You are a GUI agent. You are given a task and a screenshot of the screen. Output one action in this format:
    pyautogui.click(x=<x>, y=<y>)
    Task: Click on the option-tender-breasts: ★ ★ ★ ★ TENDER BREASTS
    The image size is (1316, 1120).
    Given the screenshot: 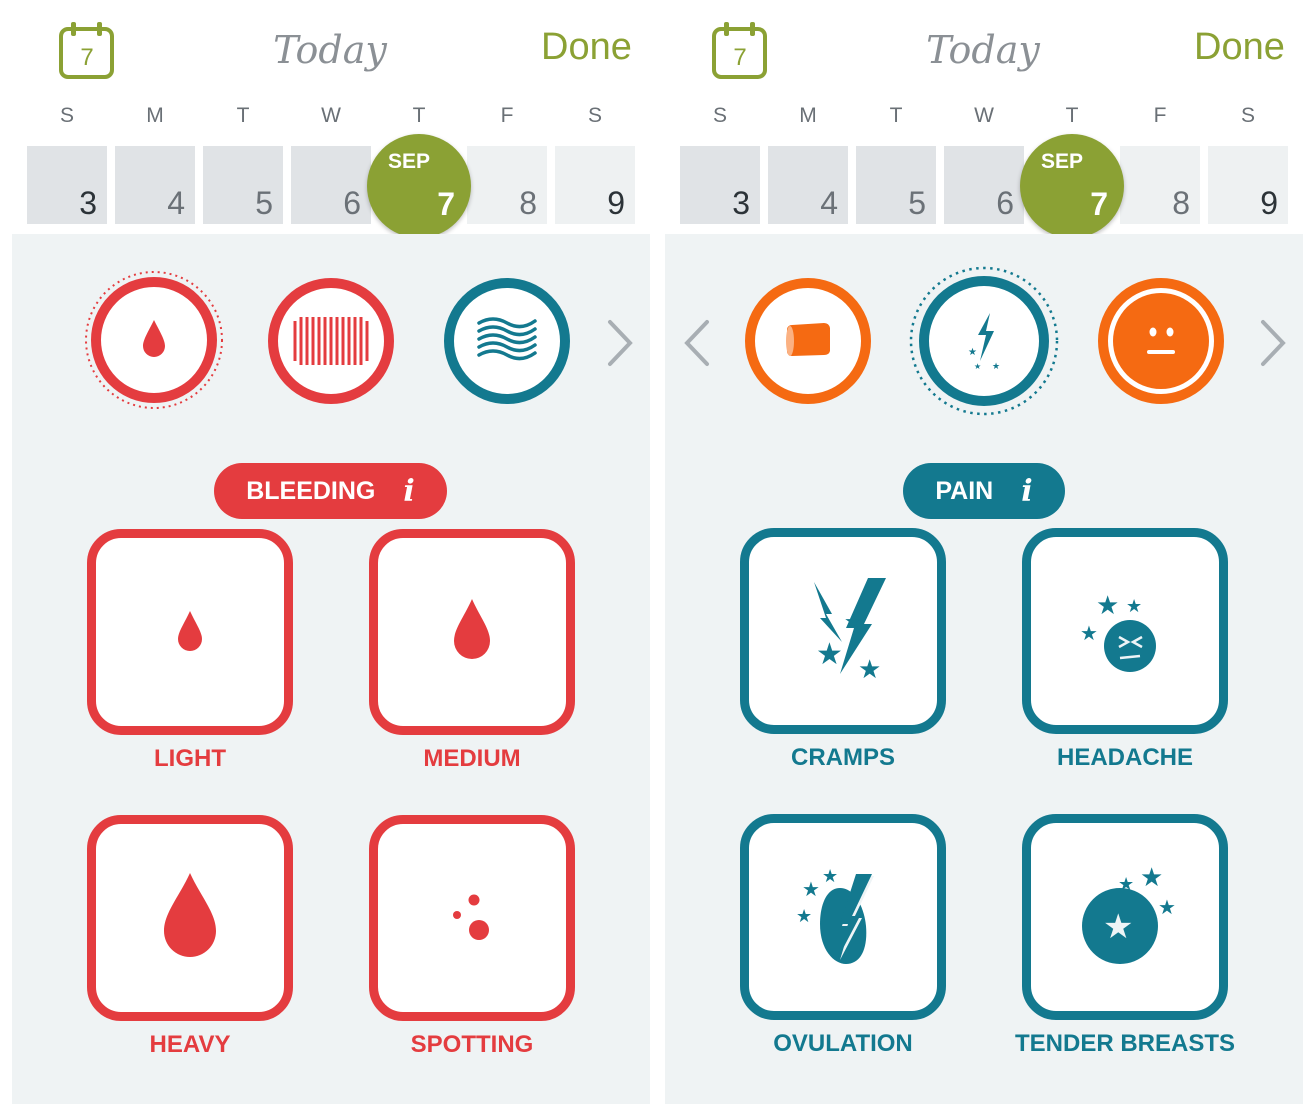 What is the action you would take?
    pyautogui.click(x=1125, y=935)
    